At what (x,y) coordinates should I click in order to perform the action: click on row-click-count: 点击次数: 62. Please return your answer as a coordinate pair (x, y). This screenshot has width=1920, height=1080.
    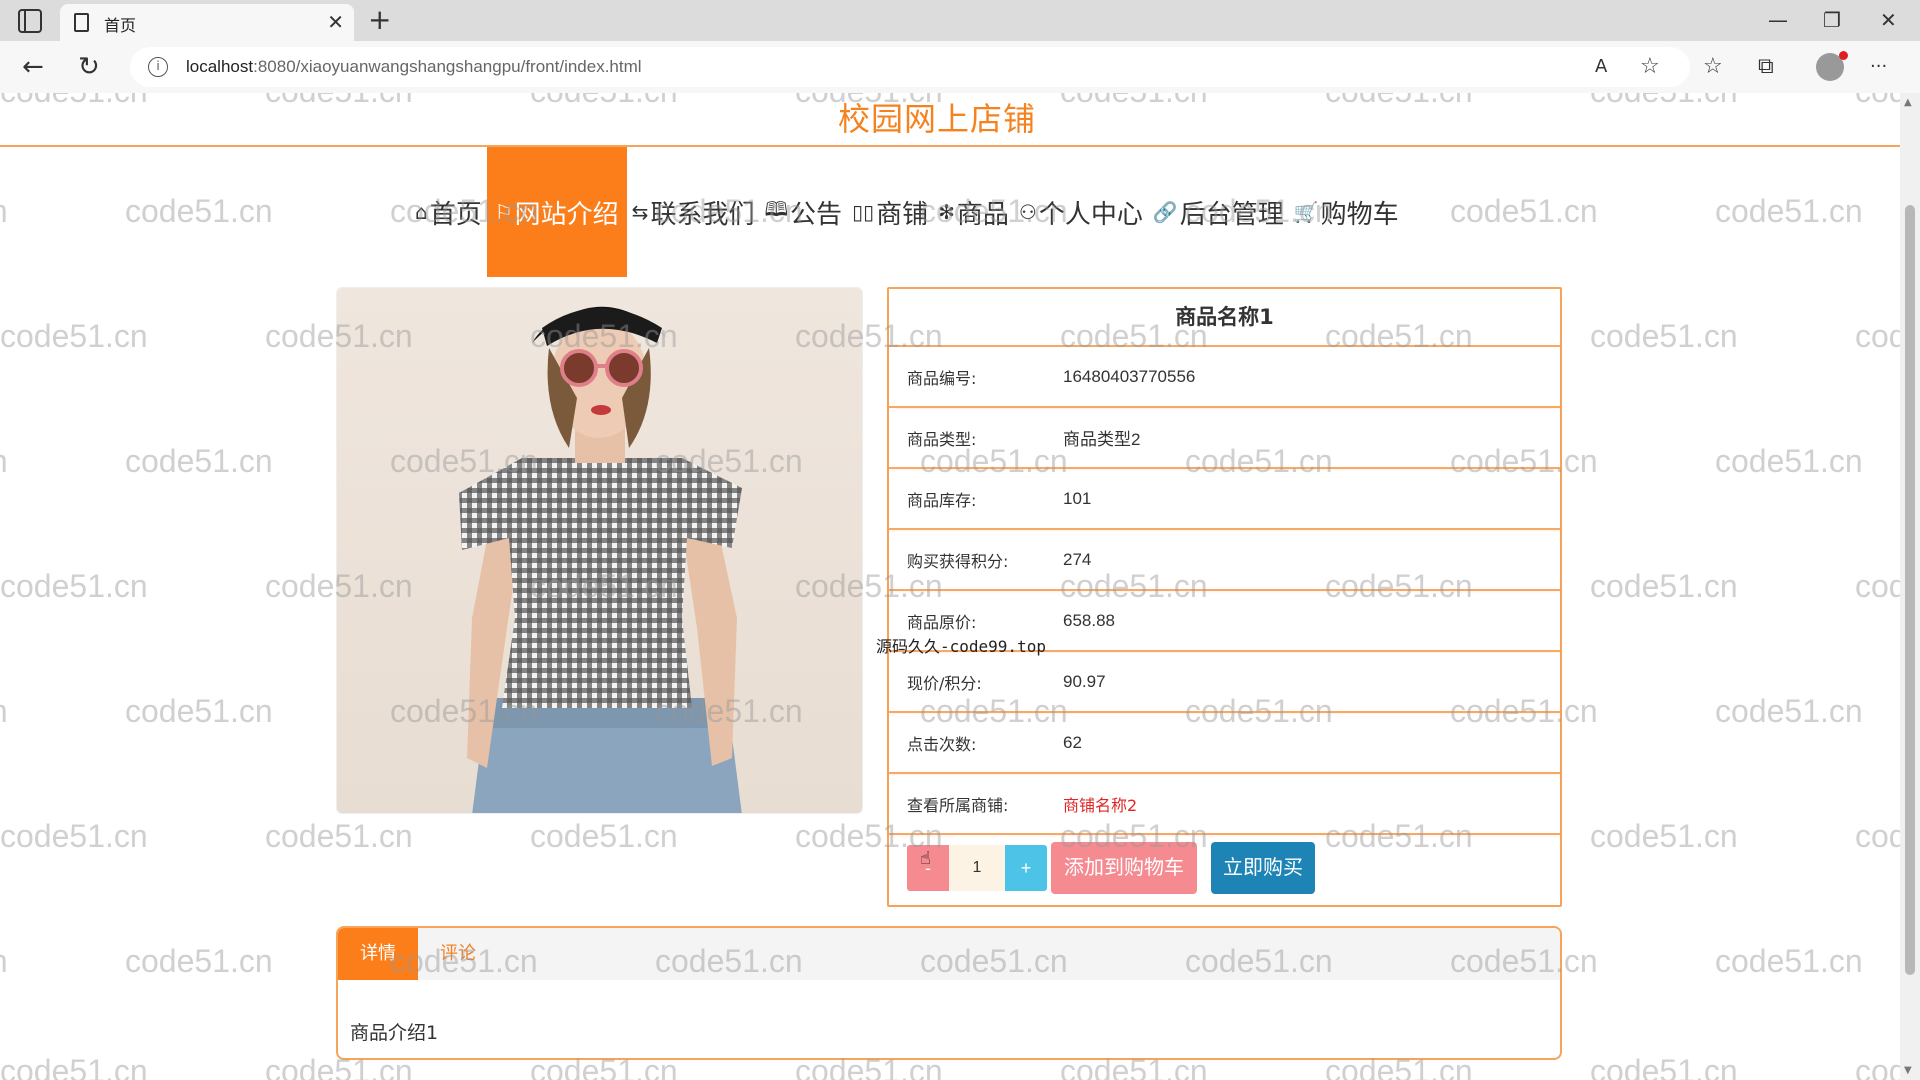
    Looking at the image, I should click on (1224, 741).